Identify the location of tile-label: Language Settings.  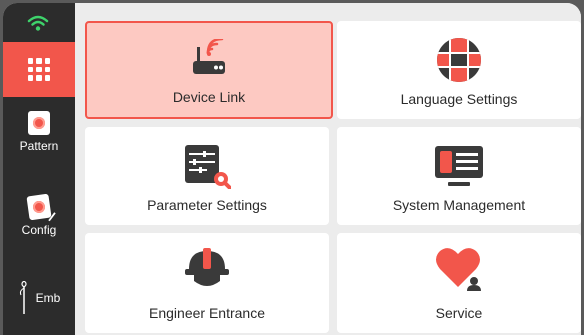
(459, 99).